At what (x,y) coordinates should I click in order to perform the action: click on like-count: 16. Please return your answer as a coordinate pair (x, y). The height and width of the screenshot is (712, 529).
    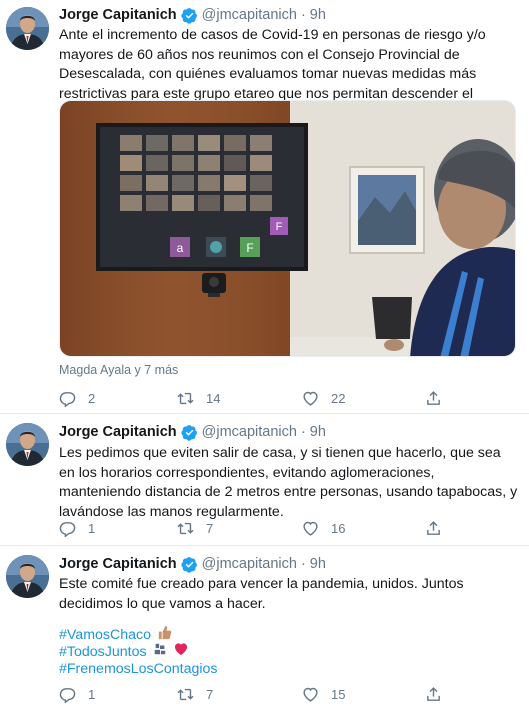
    Looking at the image, I should click on (338, 528).